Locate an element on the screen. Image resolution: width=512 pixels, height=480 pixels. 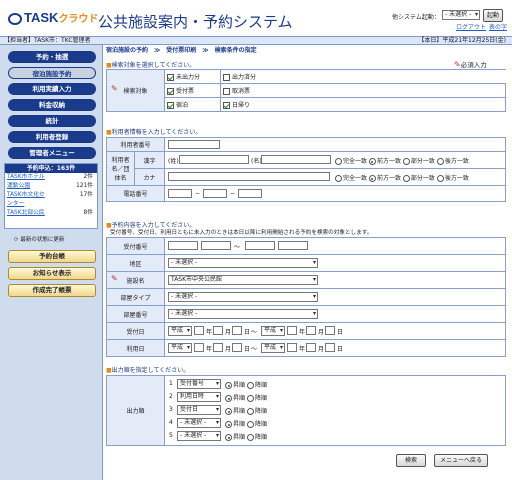
launch-select: - 未選択 - ▾ is located at coordinates (461, 15).